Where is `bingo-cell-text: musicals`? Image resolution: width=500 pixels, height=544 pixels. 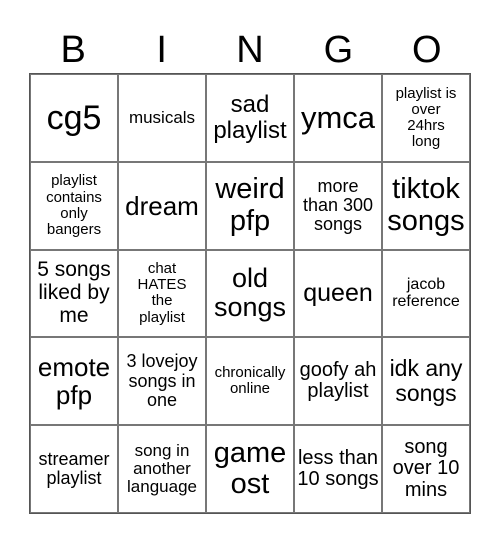
bingo-cell-text: musicals is located at coordinates (162, 117).